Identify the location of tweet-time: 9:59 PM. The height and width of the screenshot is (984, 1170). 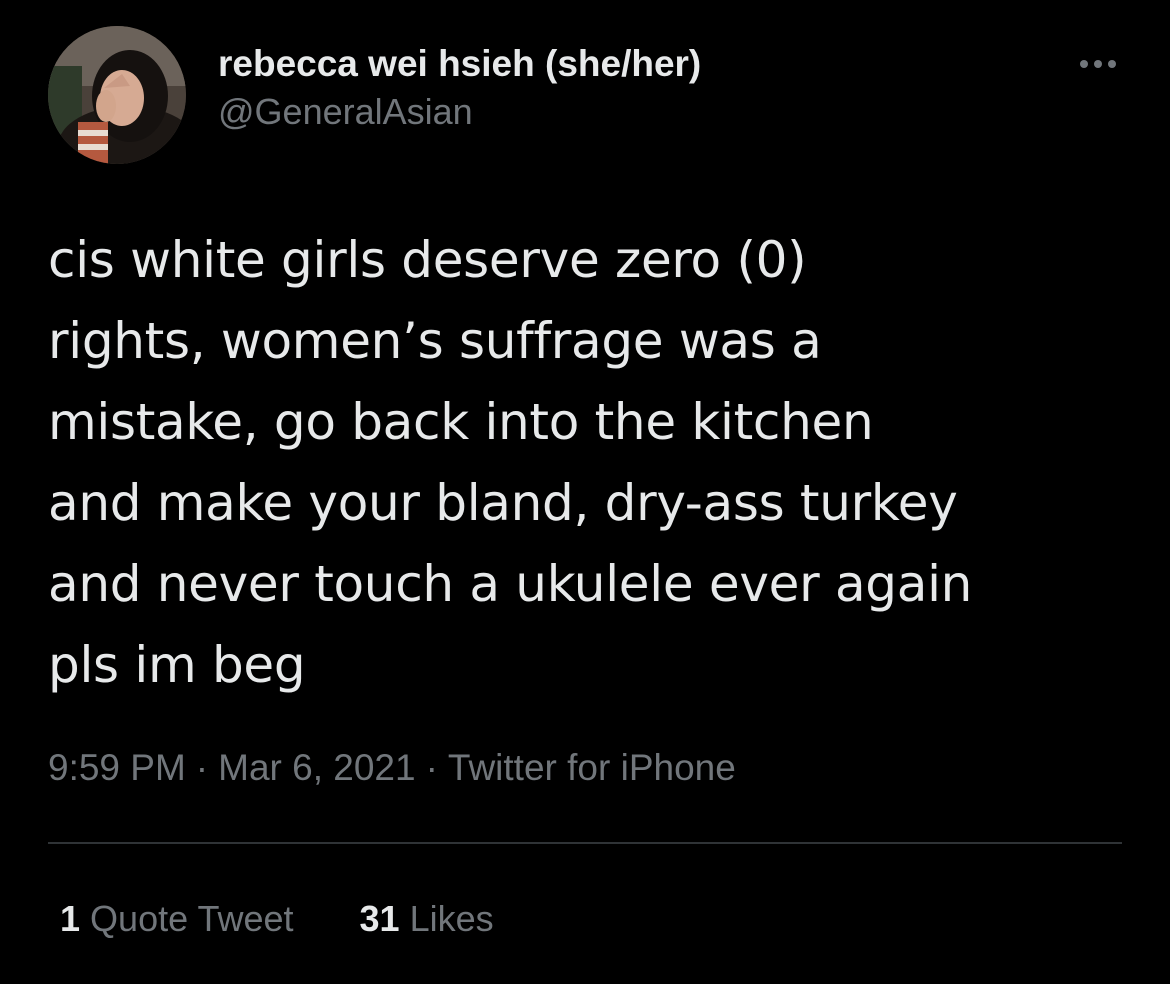
(117, 767).